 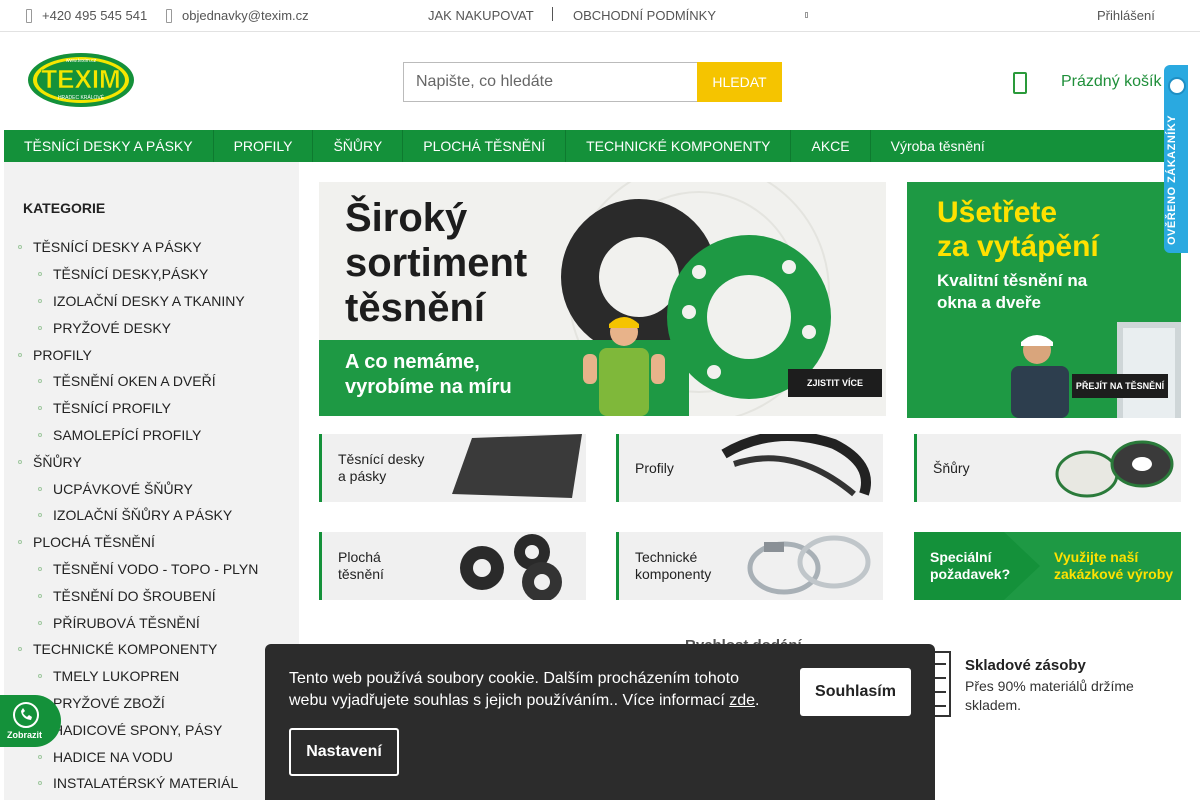 What do you see at coordinates (151, 461) in the screenshot?
I see `sidebar-category-item: ŠŇŮRY` at bounding box center [151, 461].